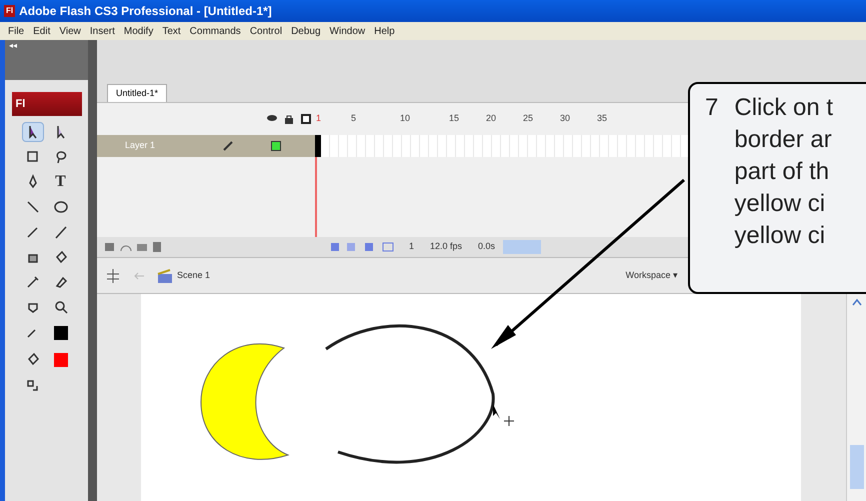 This screenshot has width=866, height=501. What do you see at coordinates (61, 360) in the screenshot?
I see `fill-color-swatch` at bounding box center [61, 360].